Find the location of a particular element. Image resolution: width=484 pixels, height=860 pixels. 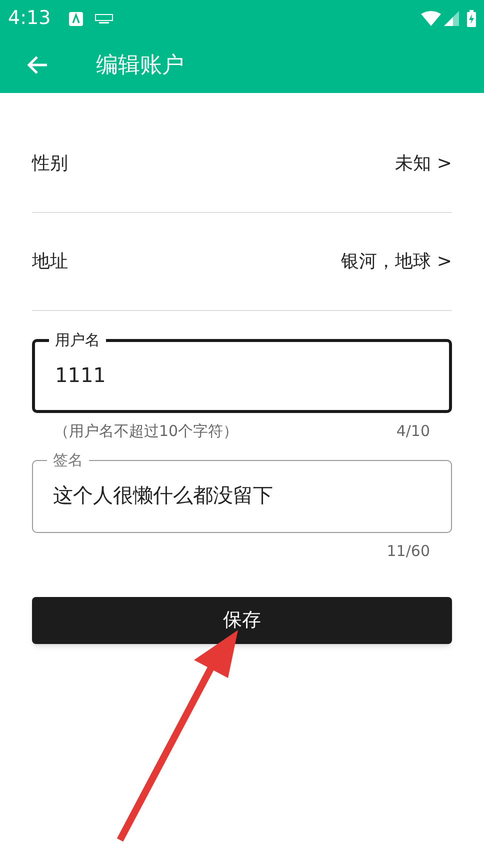

settings-row: 性别 未知 > is located at coordinates (242, 164).